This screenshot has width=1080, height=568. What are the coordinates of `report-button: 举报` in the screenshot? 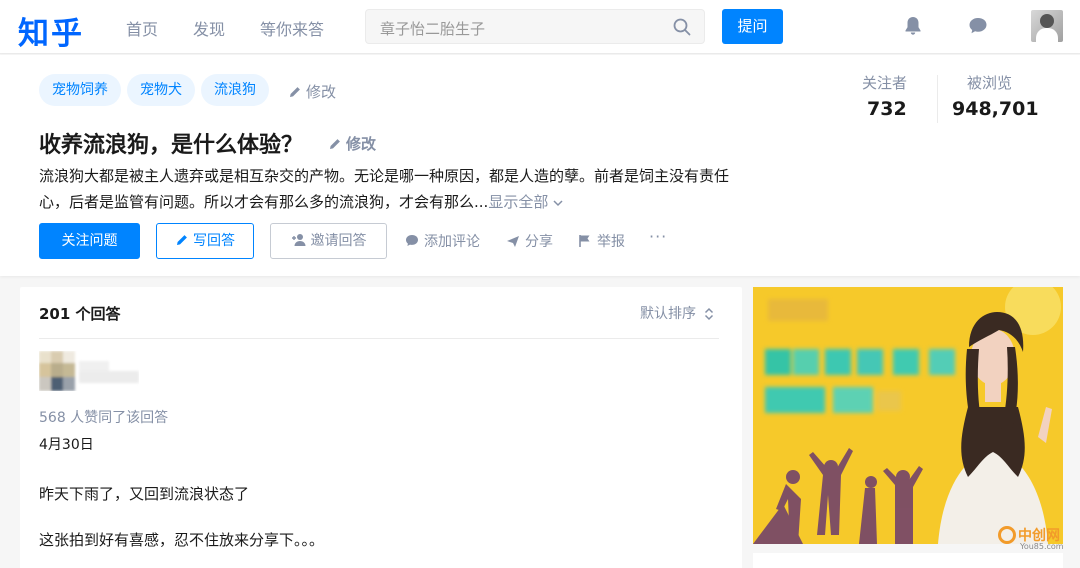 It's located at (601, 241).